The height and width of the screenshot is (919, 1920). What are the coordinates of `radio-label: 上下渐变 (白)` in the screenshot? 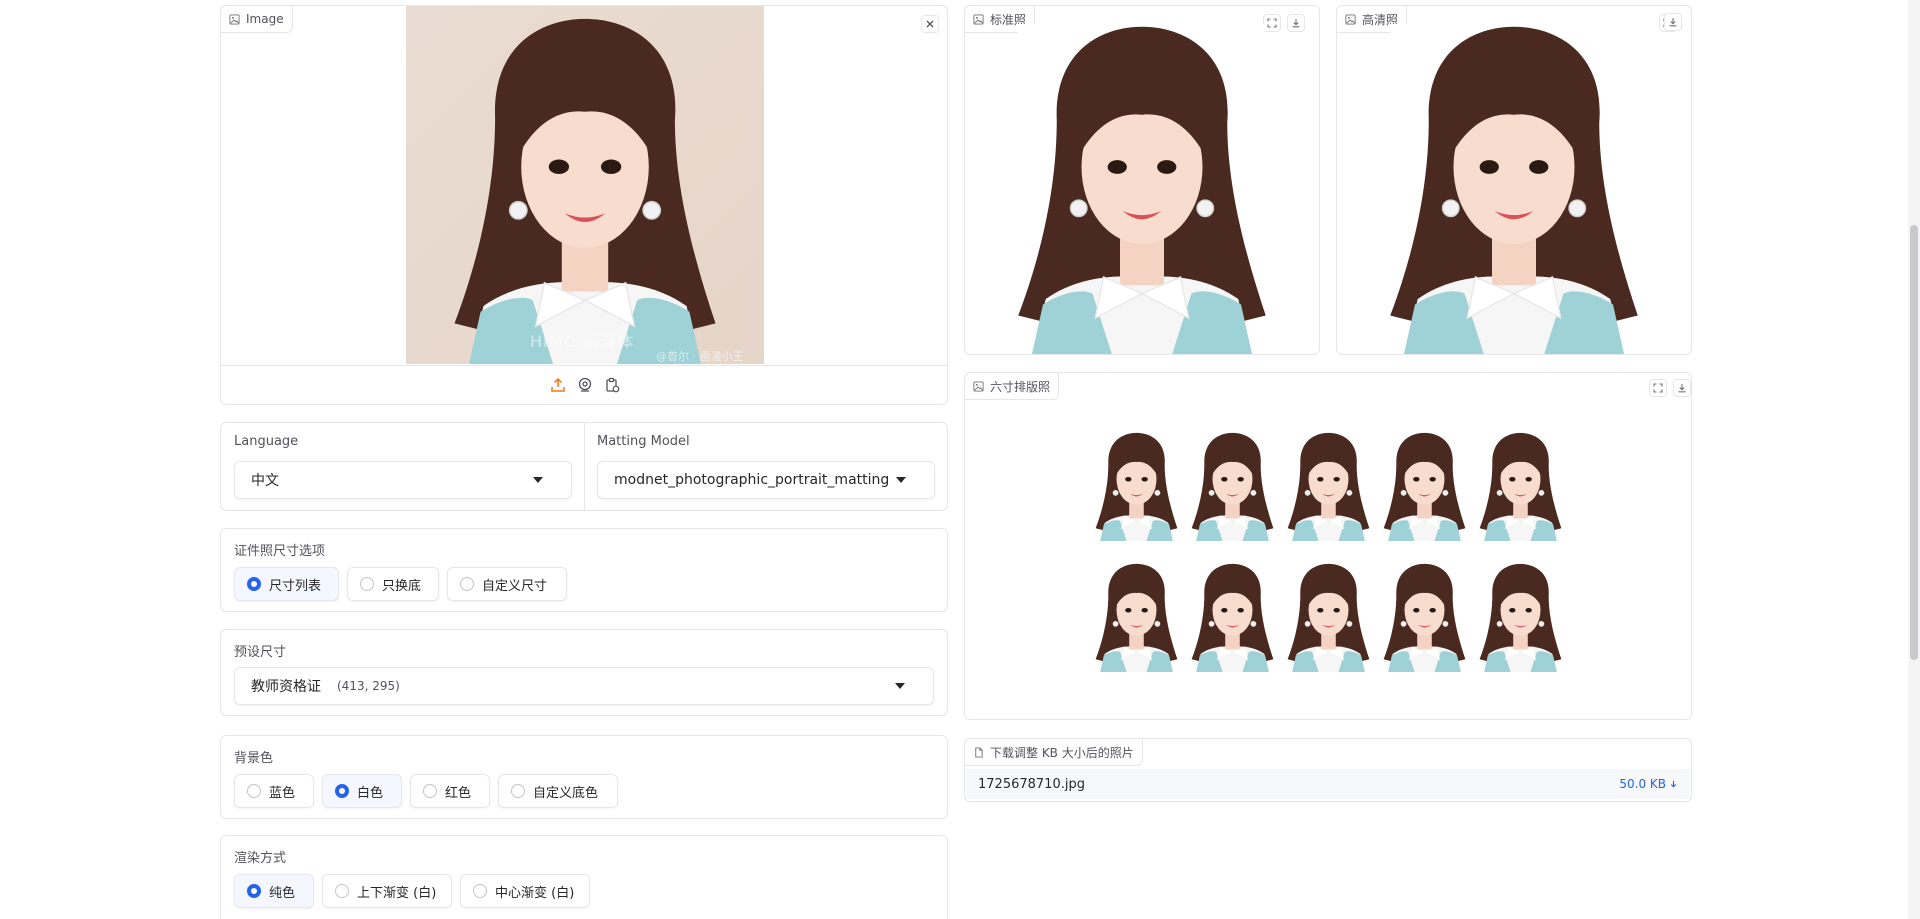 It's located at (397, 893).